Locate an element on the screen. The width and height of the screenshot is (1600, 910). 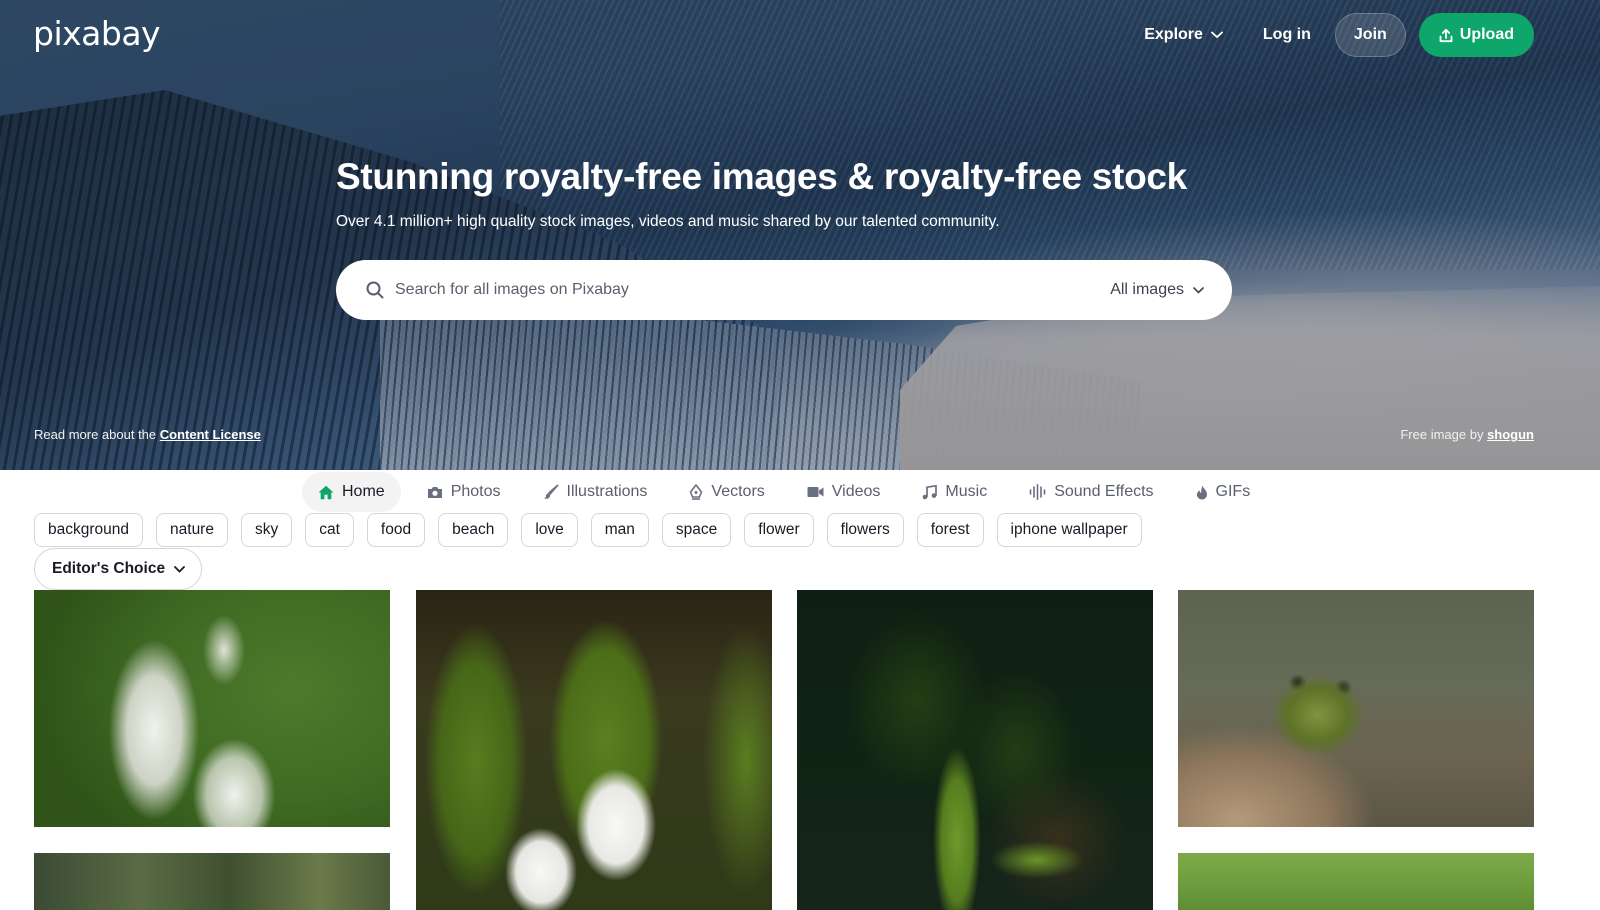
tag-chip: flower is located at coordinates (779, 530).